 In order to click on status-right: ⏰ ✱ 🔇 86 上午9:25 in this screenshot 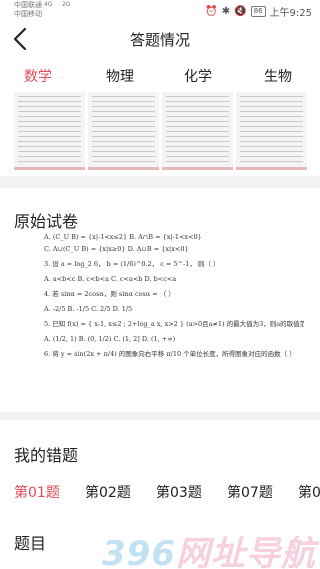, I will do `click(258, 11)`.